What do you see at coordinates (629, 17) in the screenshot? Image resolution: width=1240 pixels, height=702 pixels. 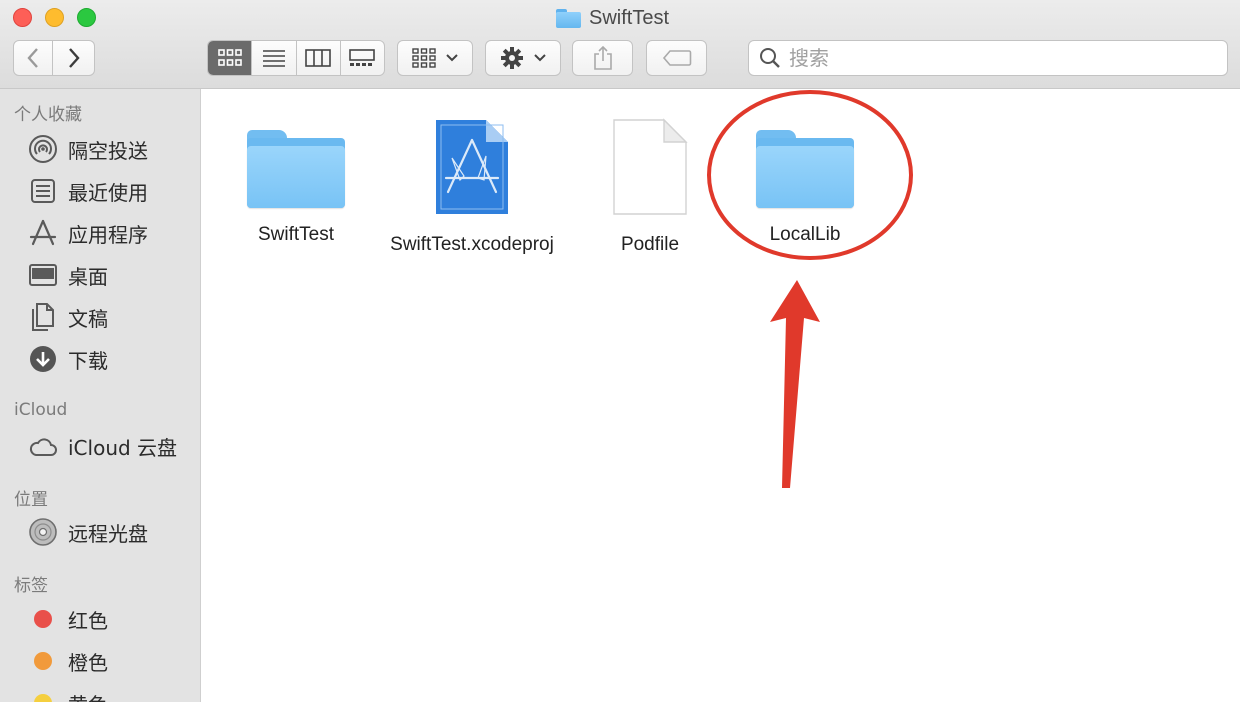 I see `window-title-text: SwiftTest` at bounding box center [629, 17].